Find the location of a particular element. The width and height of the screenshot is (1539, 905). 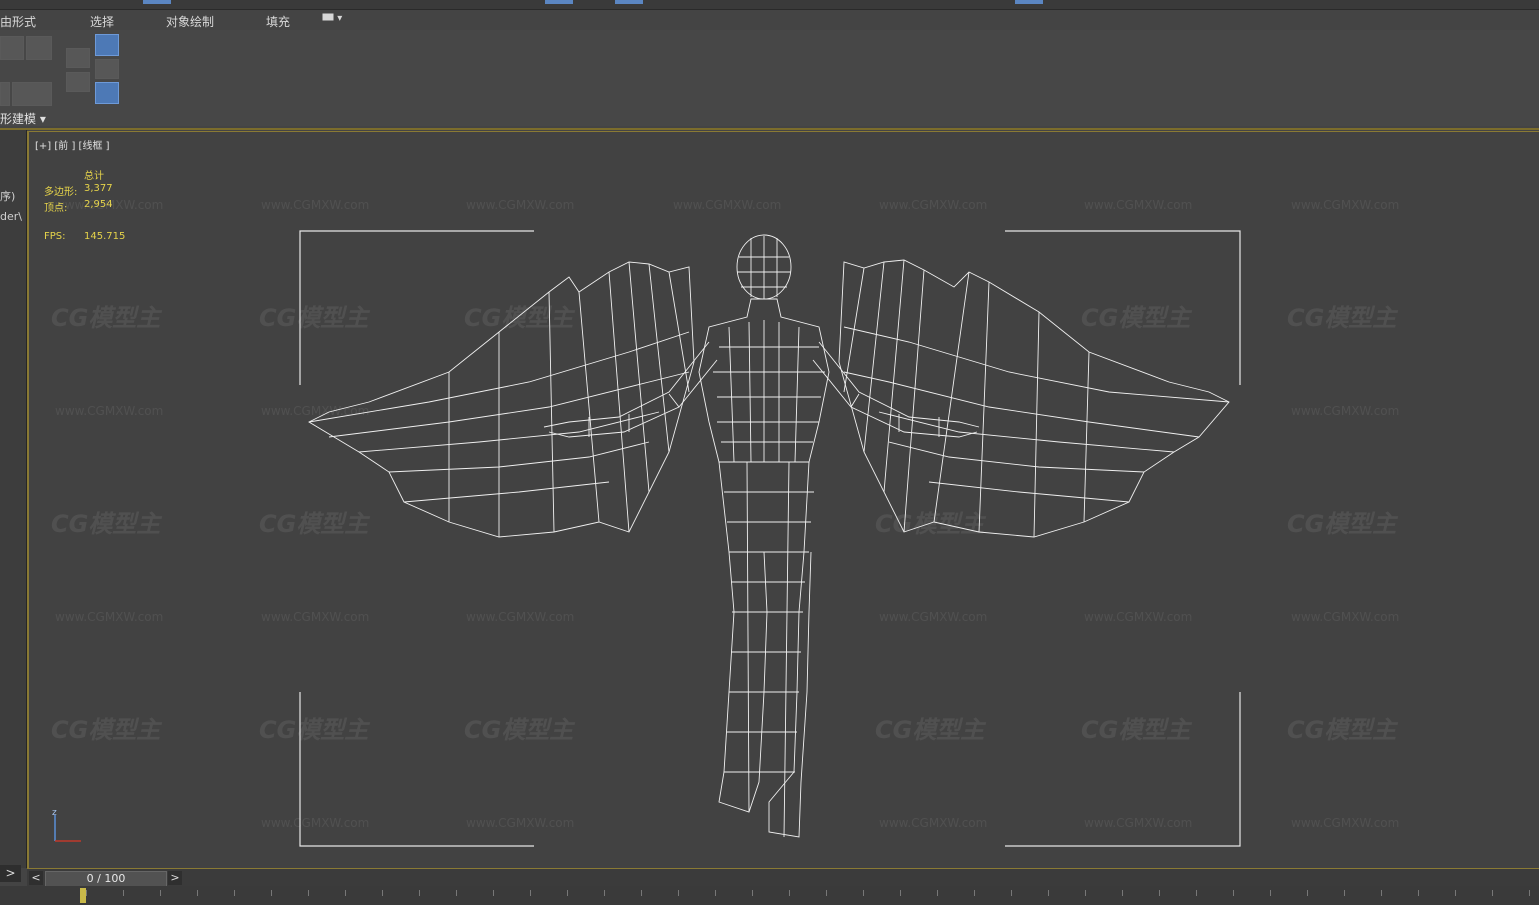

wireframe-right-wing is located at coordinates (1034, 398).